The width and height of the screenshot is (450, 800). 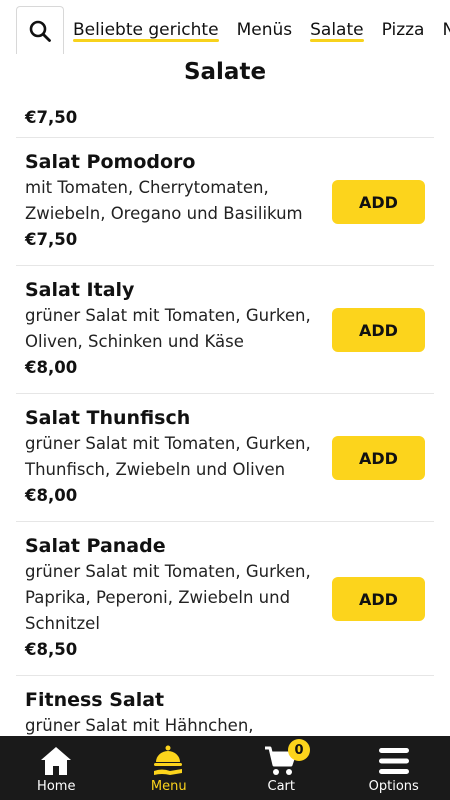 What do you see at coordinates (393, 786) in the screenshot?
I see `nav-options-label: Options` at bounding box center [393, 786].